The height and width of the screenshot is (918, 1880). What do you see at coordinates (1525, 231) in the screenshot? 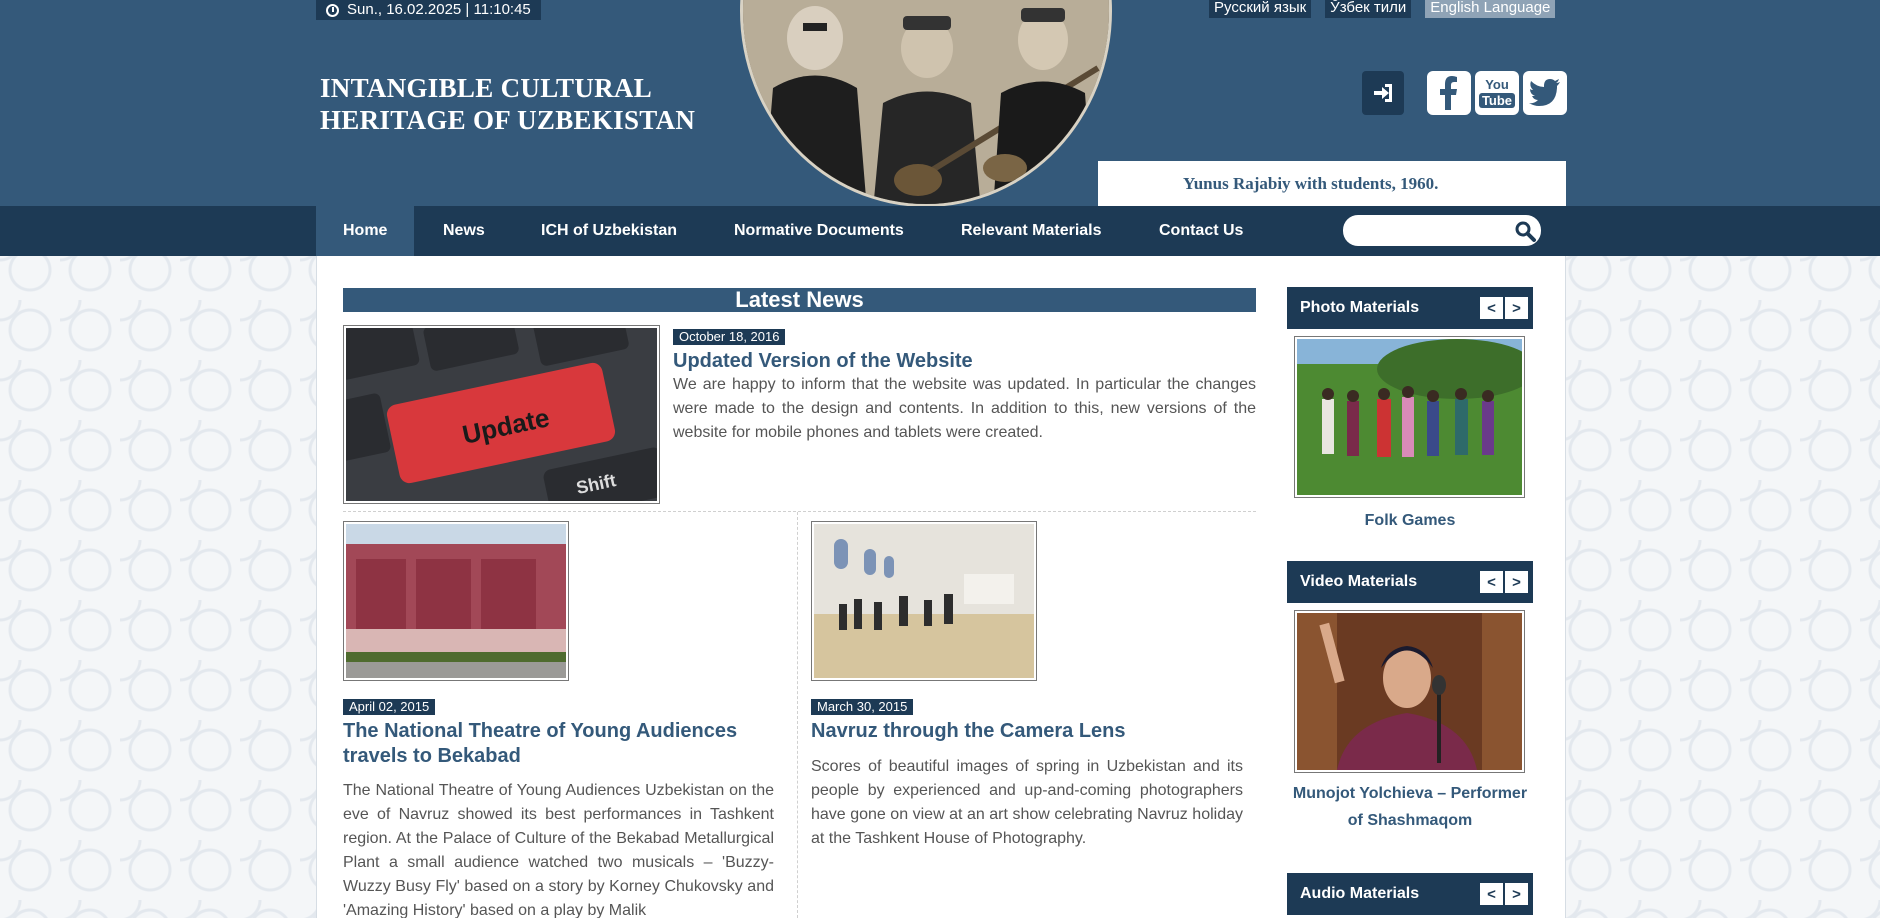
I see `search-icon` at bounding box center [1525, 231].